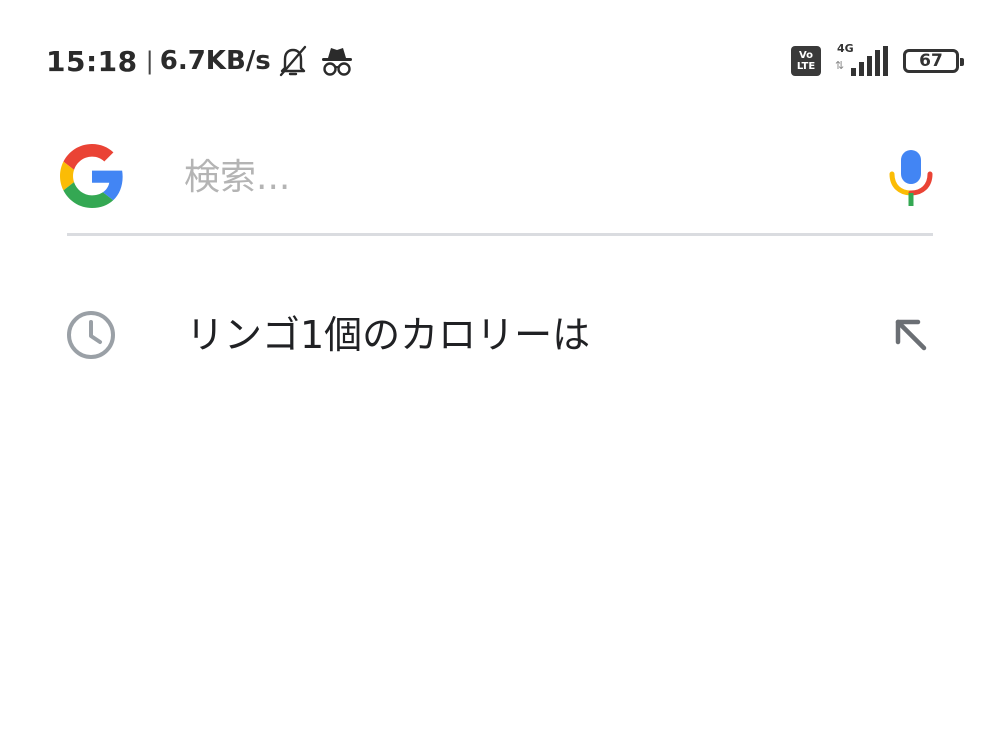  I want to click on suggestion-text: リンゴ1個のカロリーは, so click(388, 335).